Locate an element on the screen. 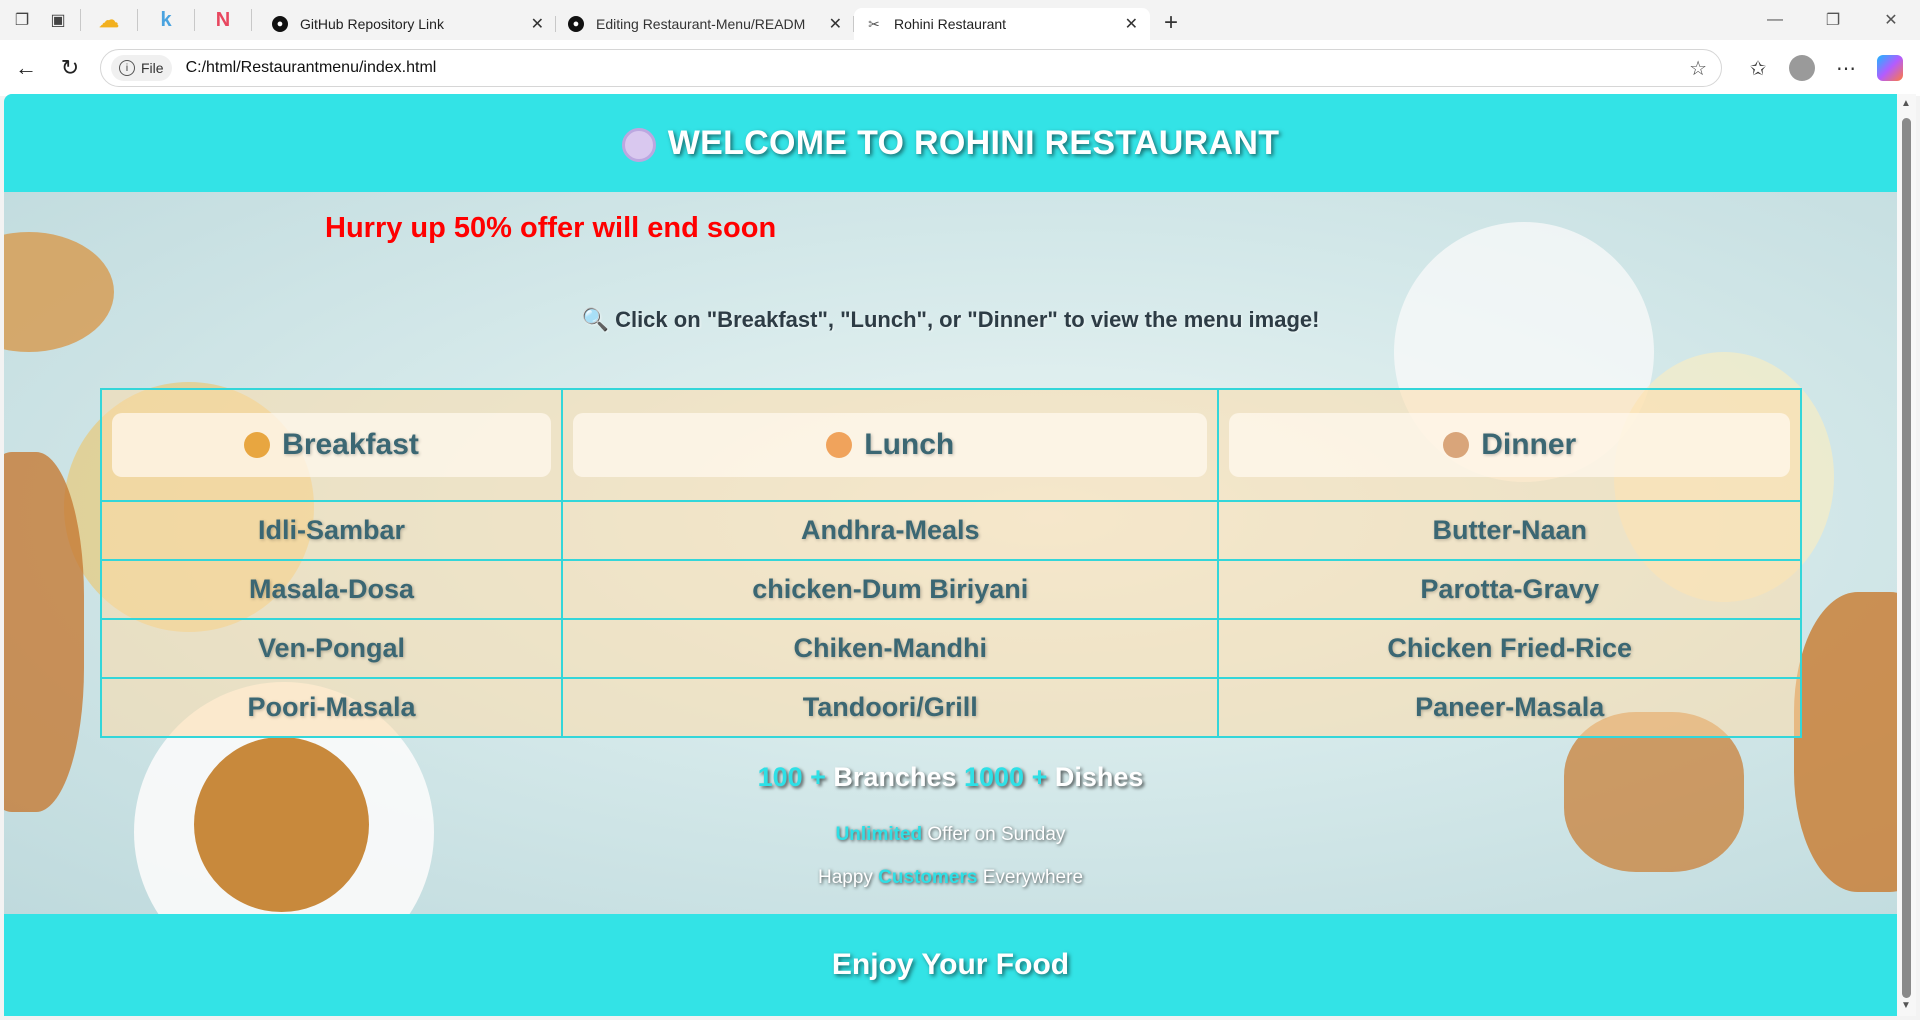 The image size is (1920, 1020). breakfast-header: Breakfast is located at coordinates (331, 445).